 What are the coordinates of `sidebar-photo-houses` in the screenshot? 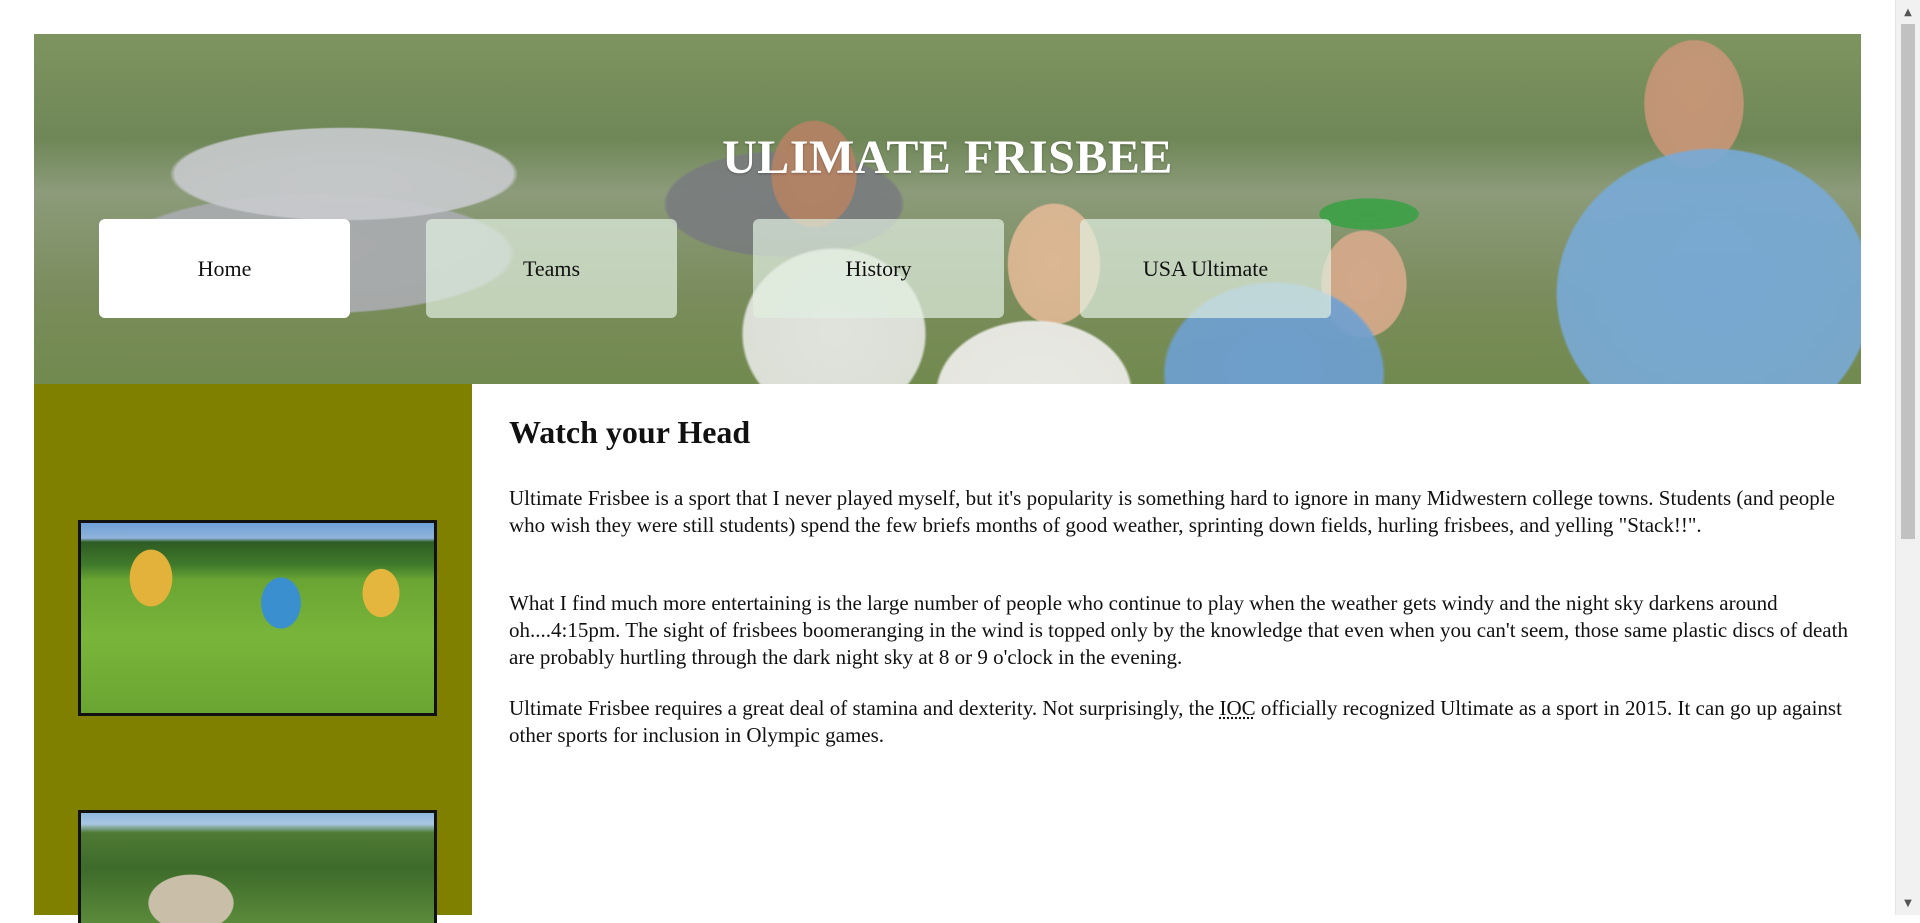 It's located at (257, 866).